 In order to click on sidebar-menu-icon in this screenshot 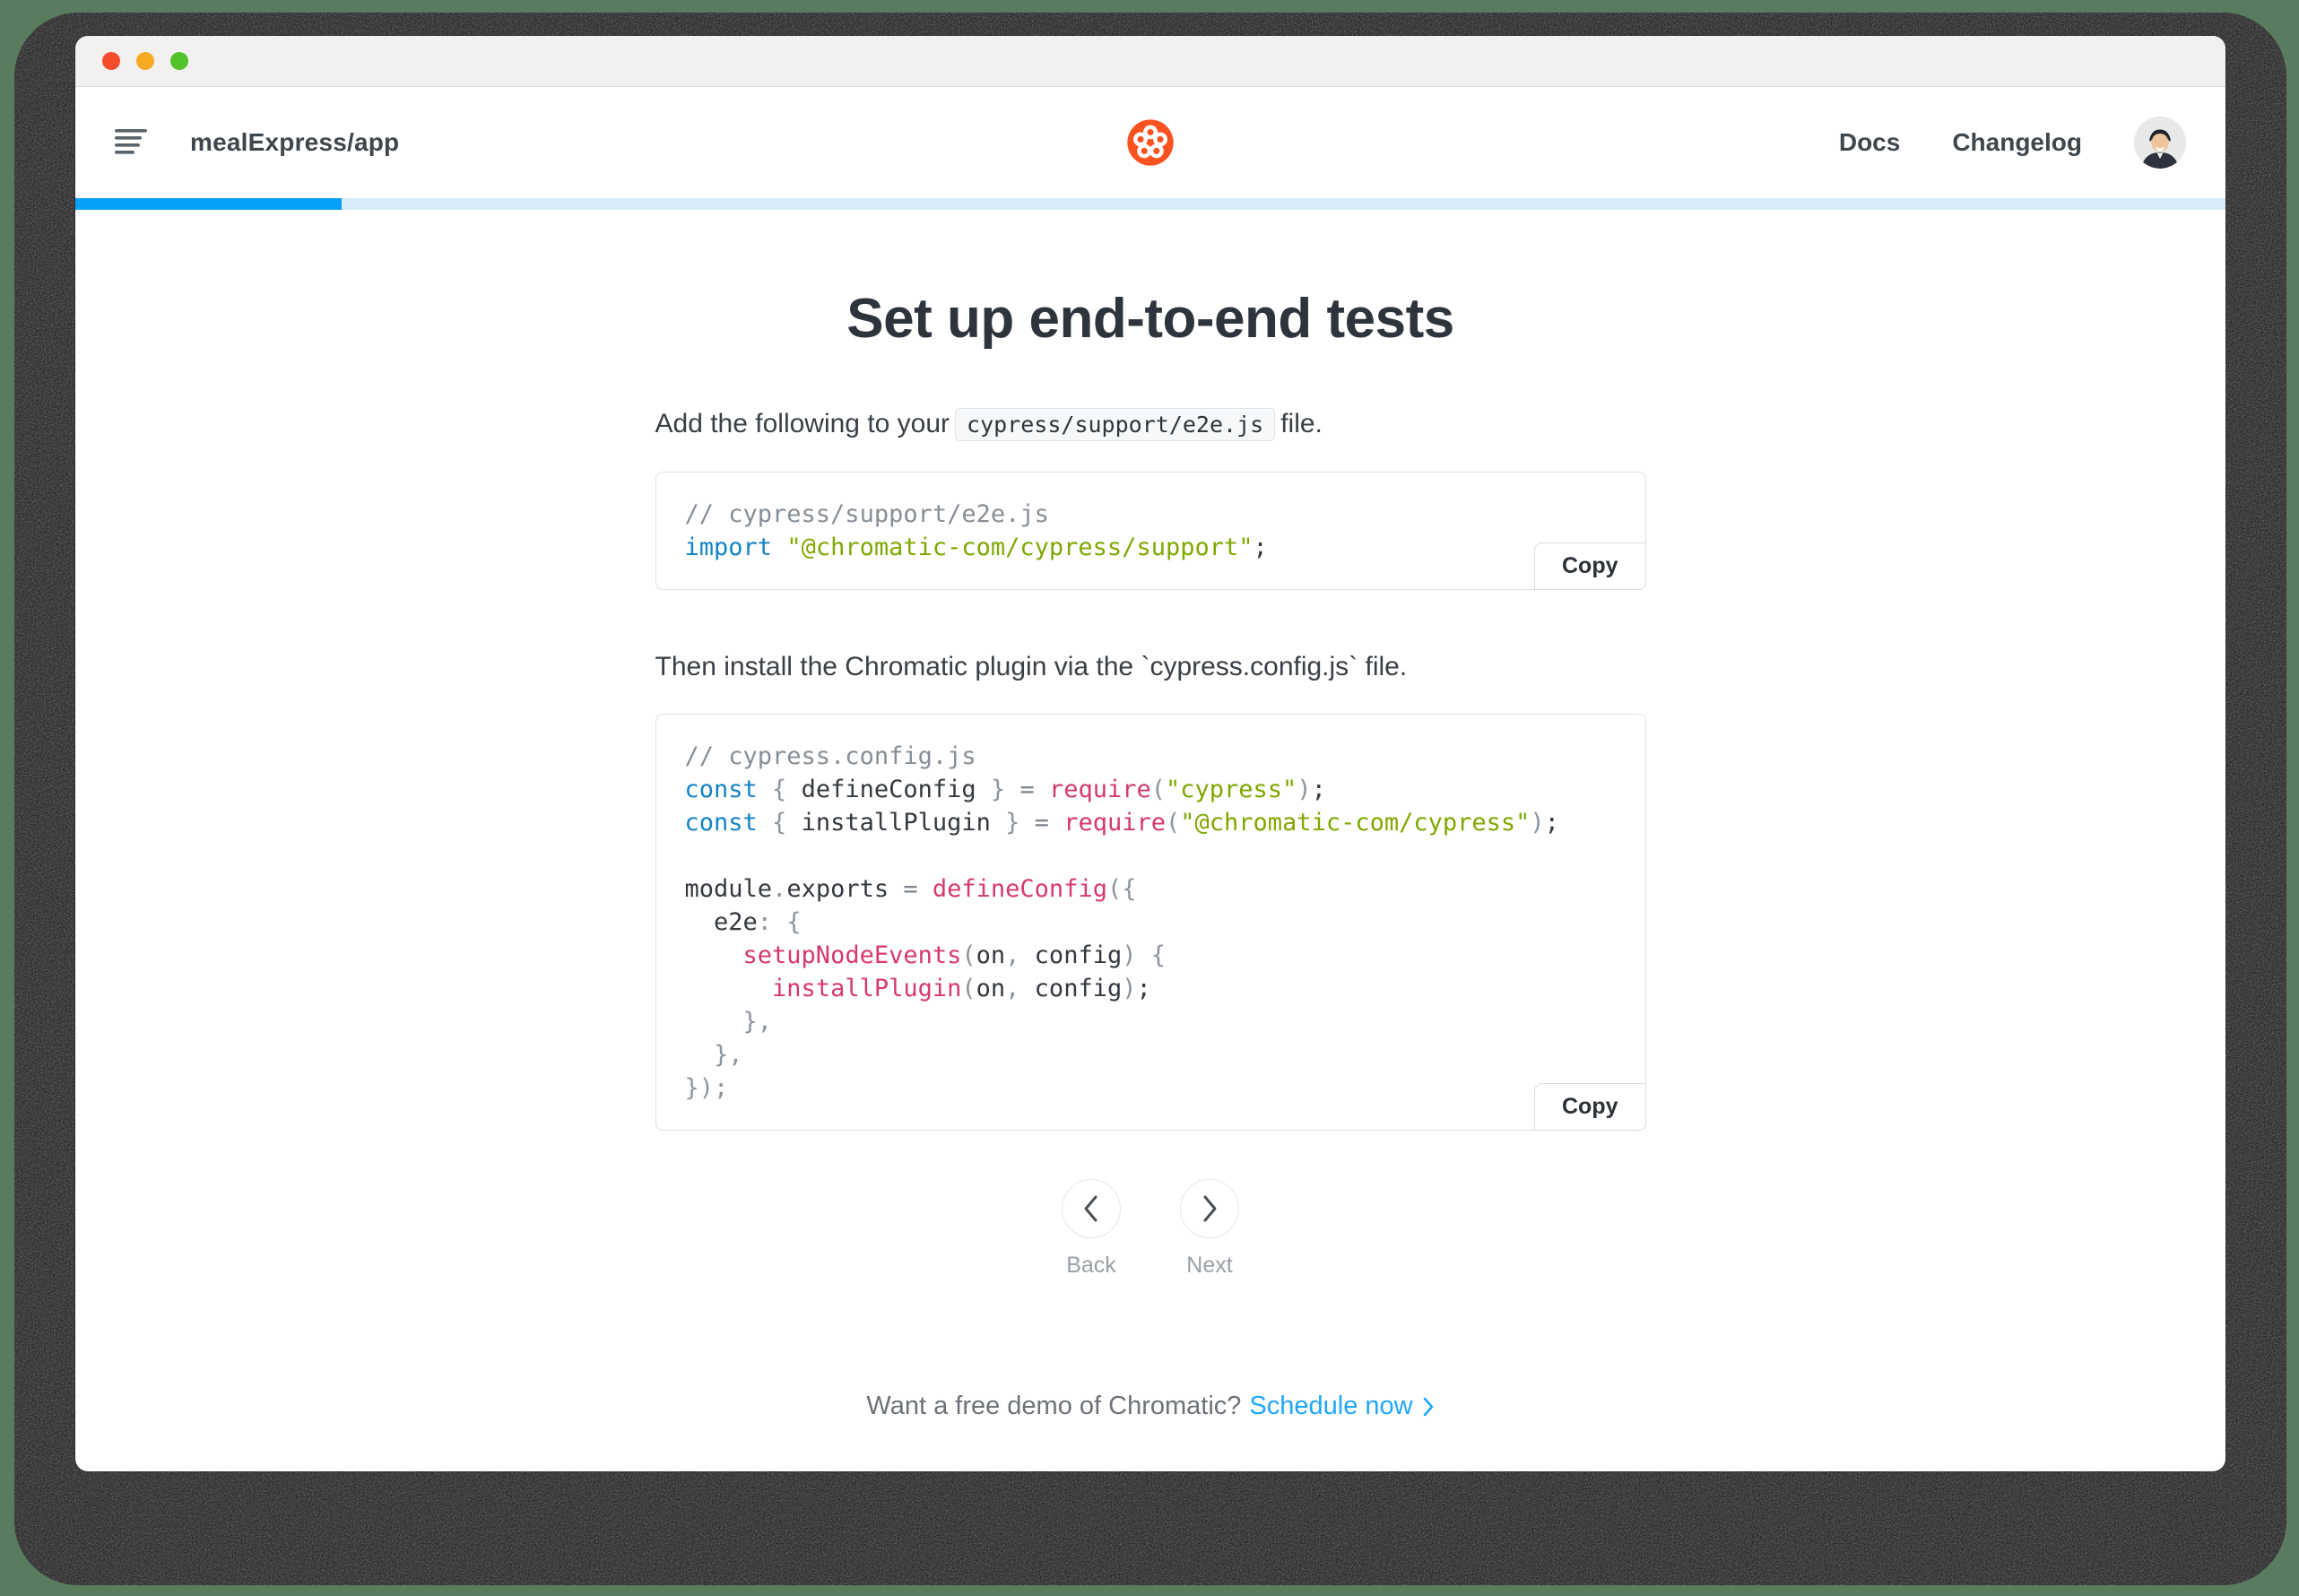, I will do `click(132, 142)`.